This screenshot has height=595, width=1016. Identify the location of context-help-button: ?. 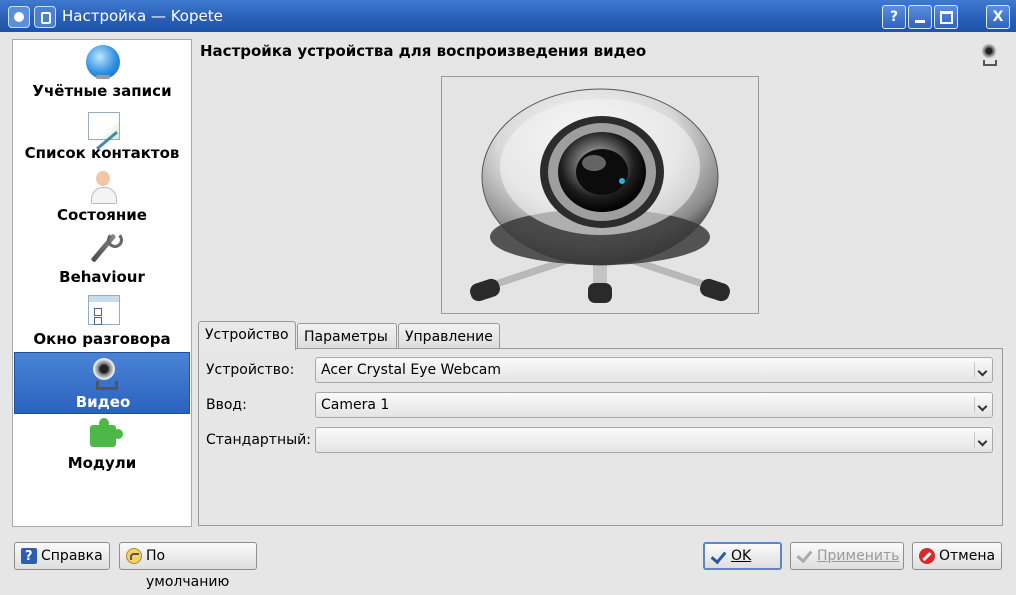
(894, 17).